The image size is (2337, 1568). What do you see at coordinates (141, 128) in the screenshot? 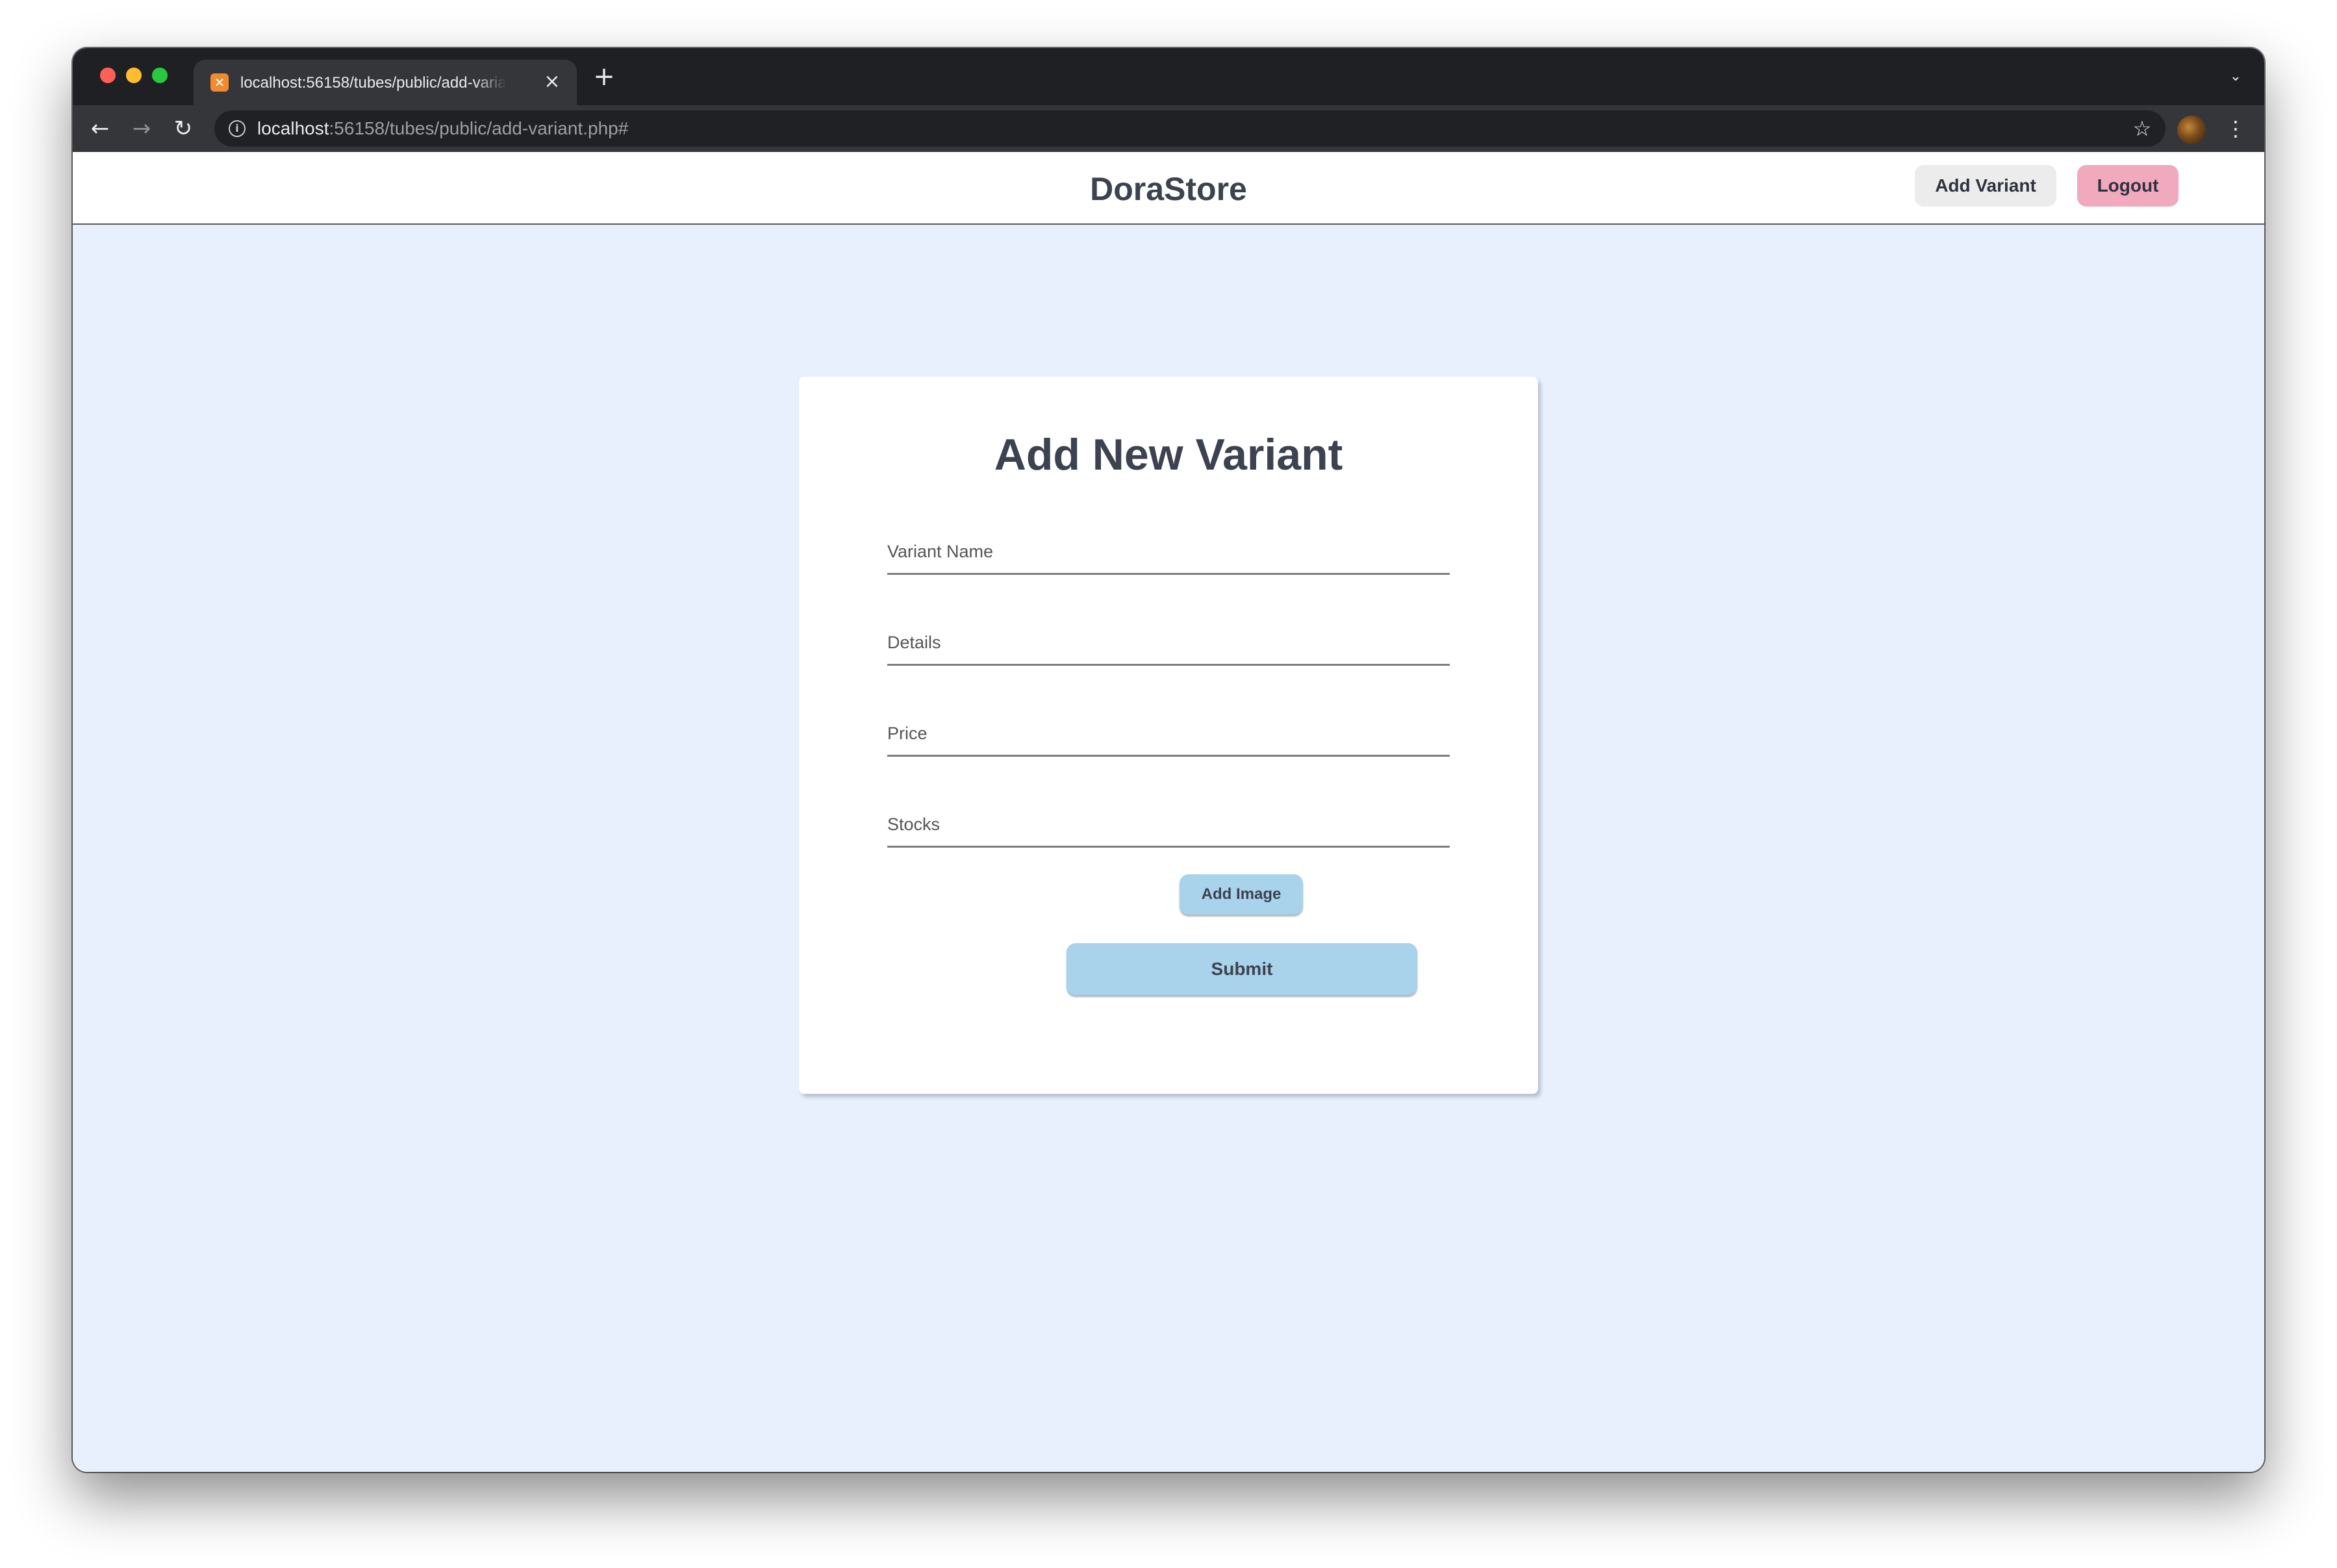
I see `forward-arrow-icon: →` at bounding box center [141, 128].